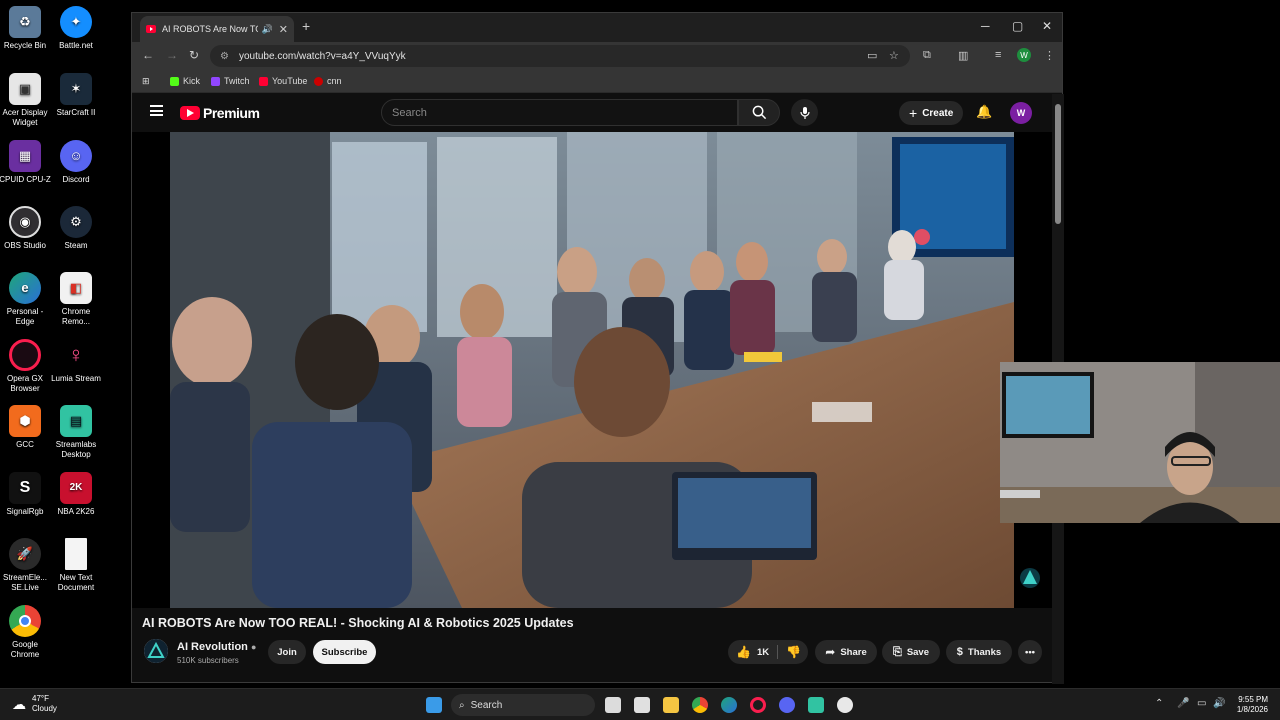 The height and width of the screenshot is (720, 1280). I want to click on desktop-icon-discord: ☺ Discord, so click(76, 162).